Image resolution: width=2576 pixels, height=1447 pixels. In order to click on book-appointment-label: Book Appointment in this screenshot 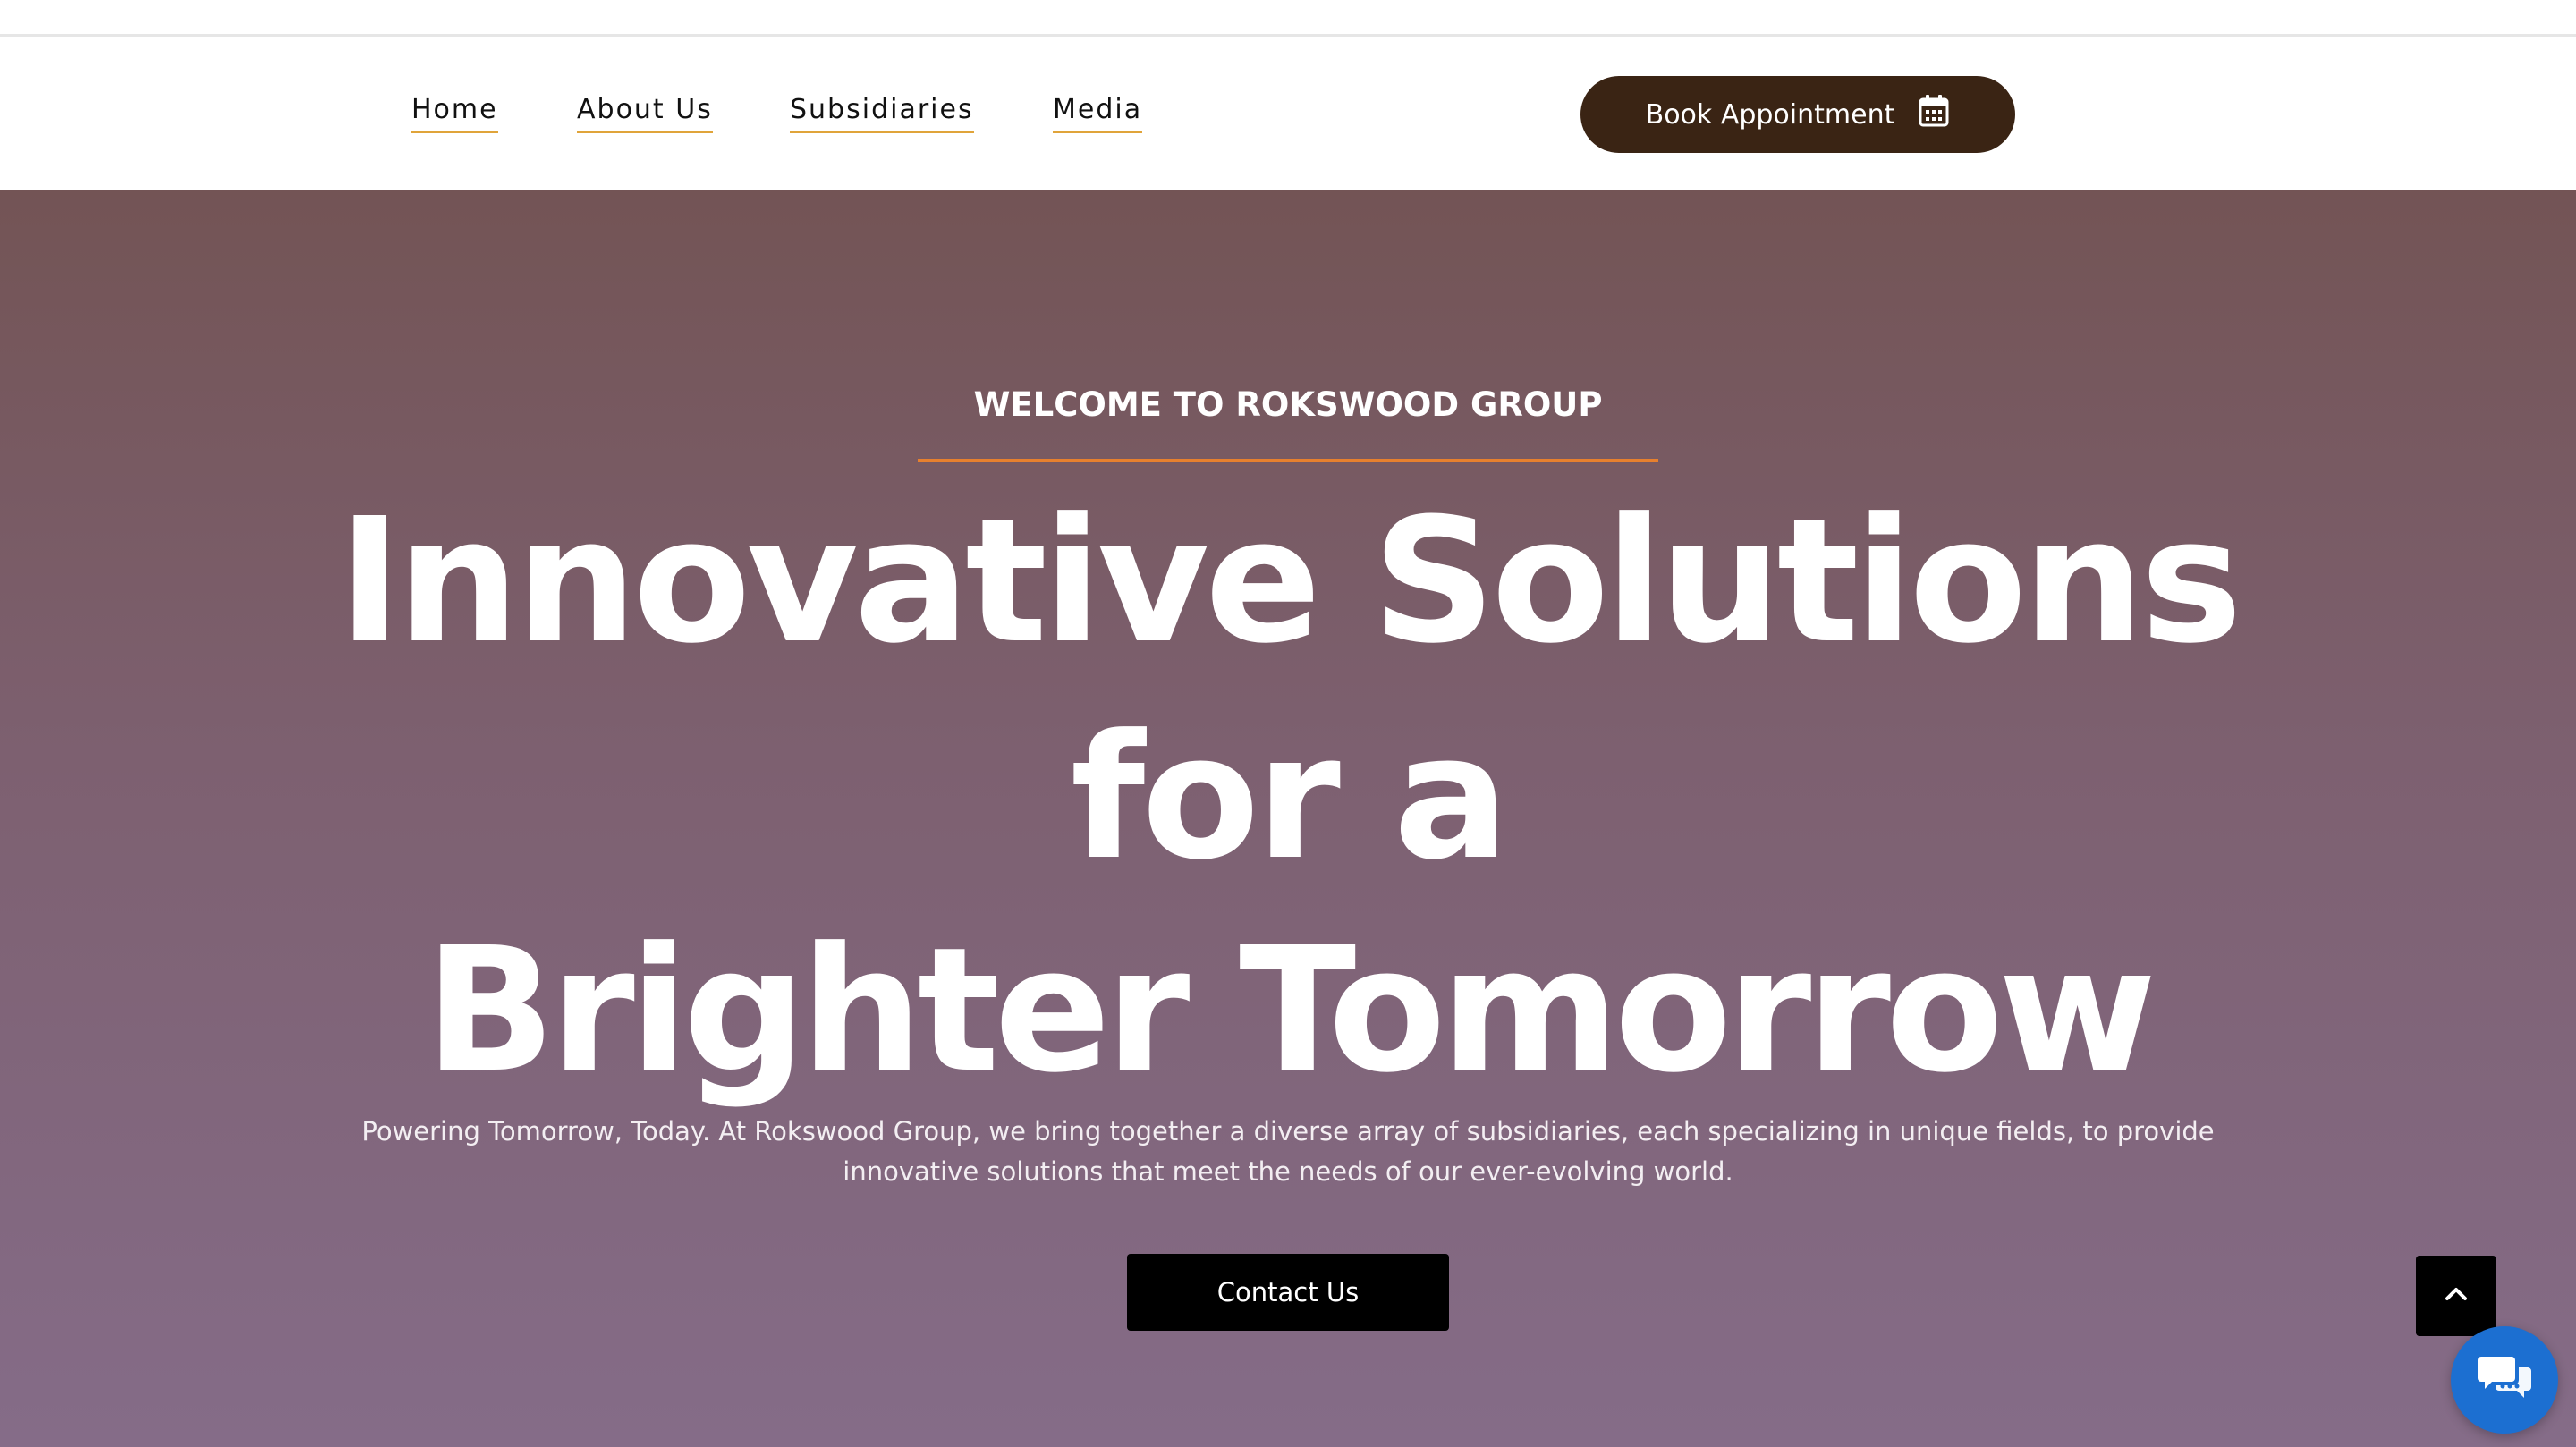, I will do `click(1770, 114)`.